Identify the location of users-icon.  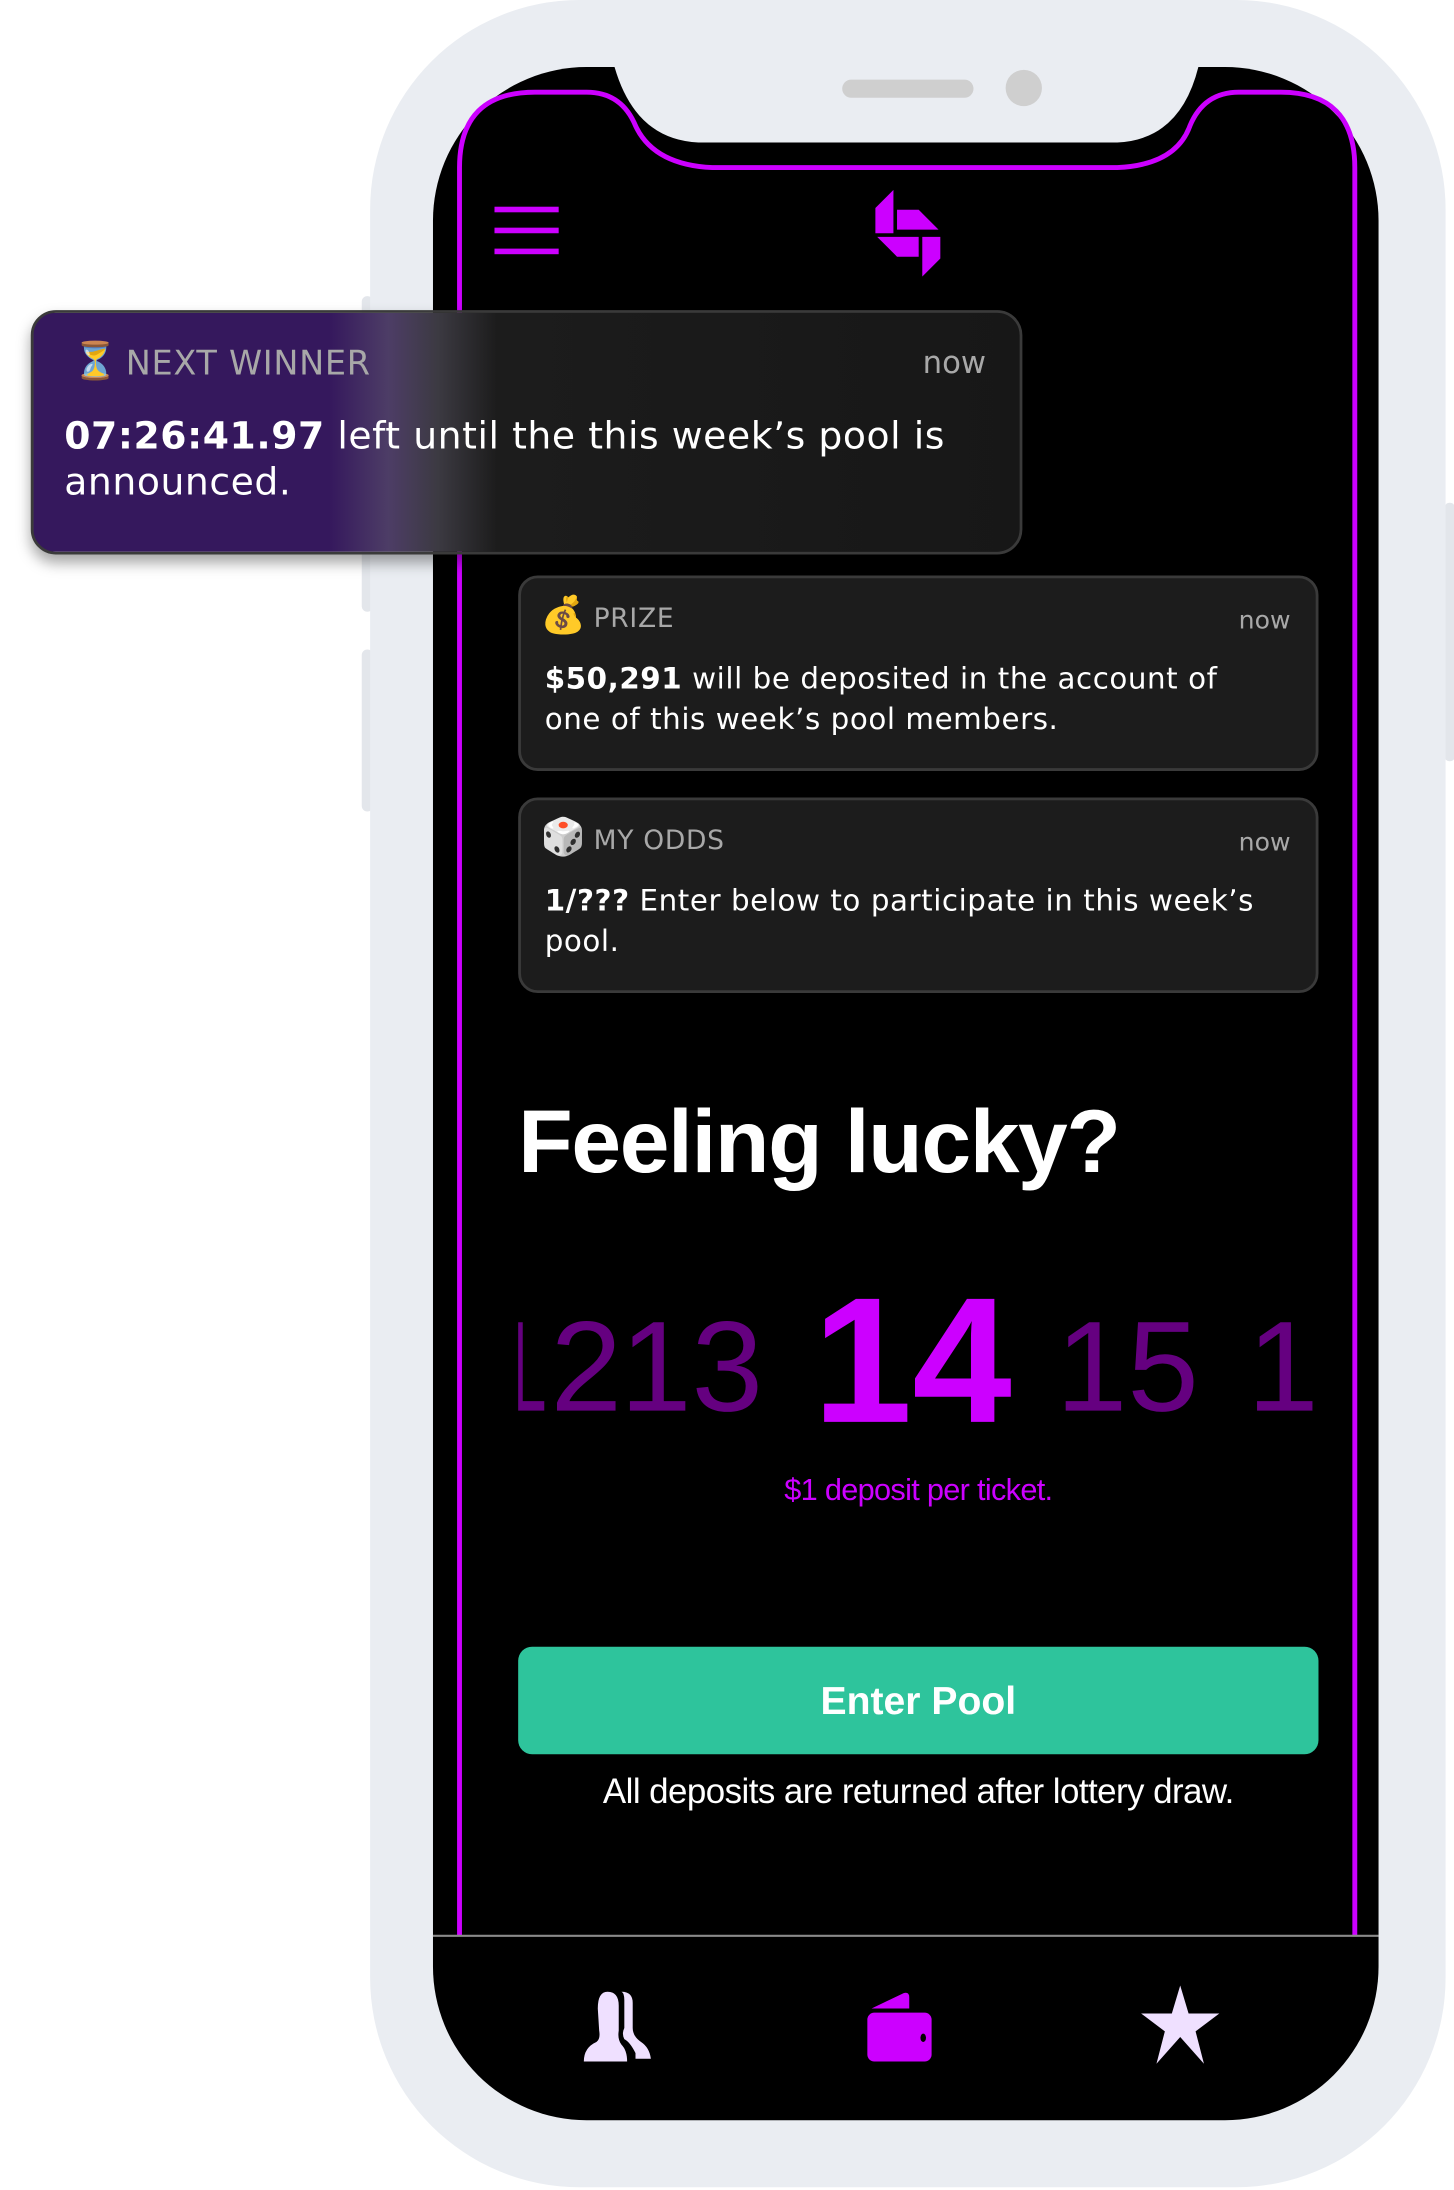
(622, 2026).